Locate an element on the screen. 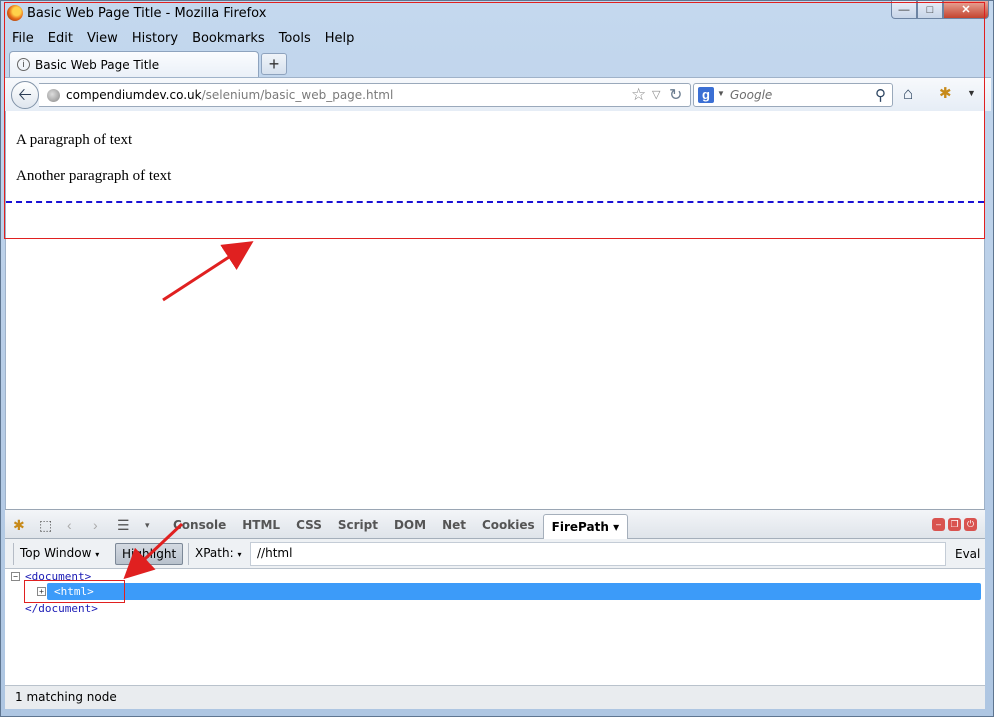 Image resolution: width=994 pixels, height=717 pixels. menu-help: Help is located at coordinates (340, 39).